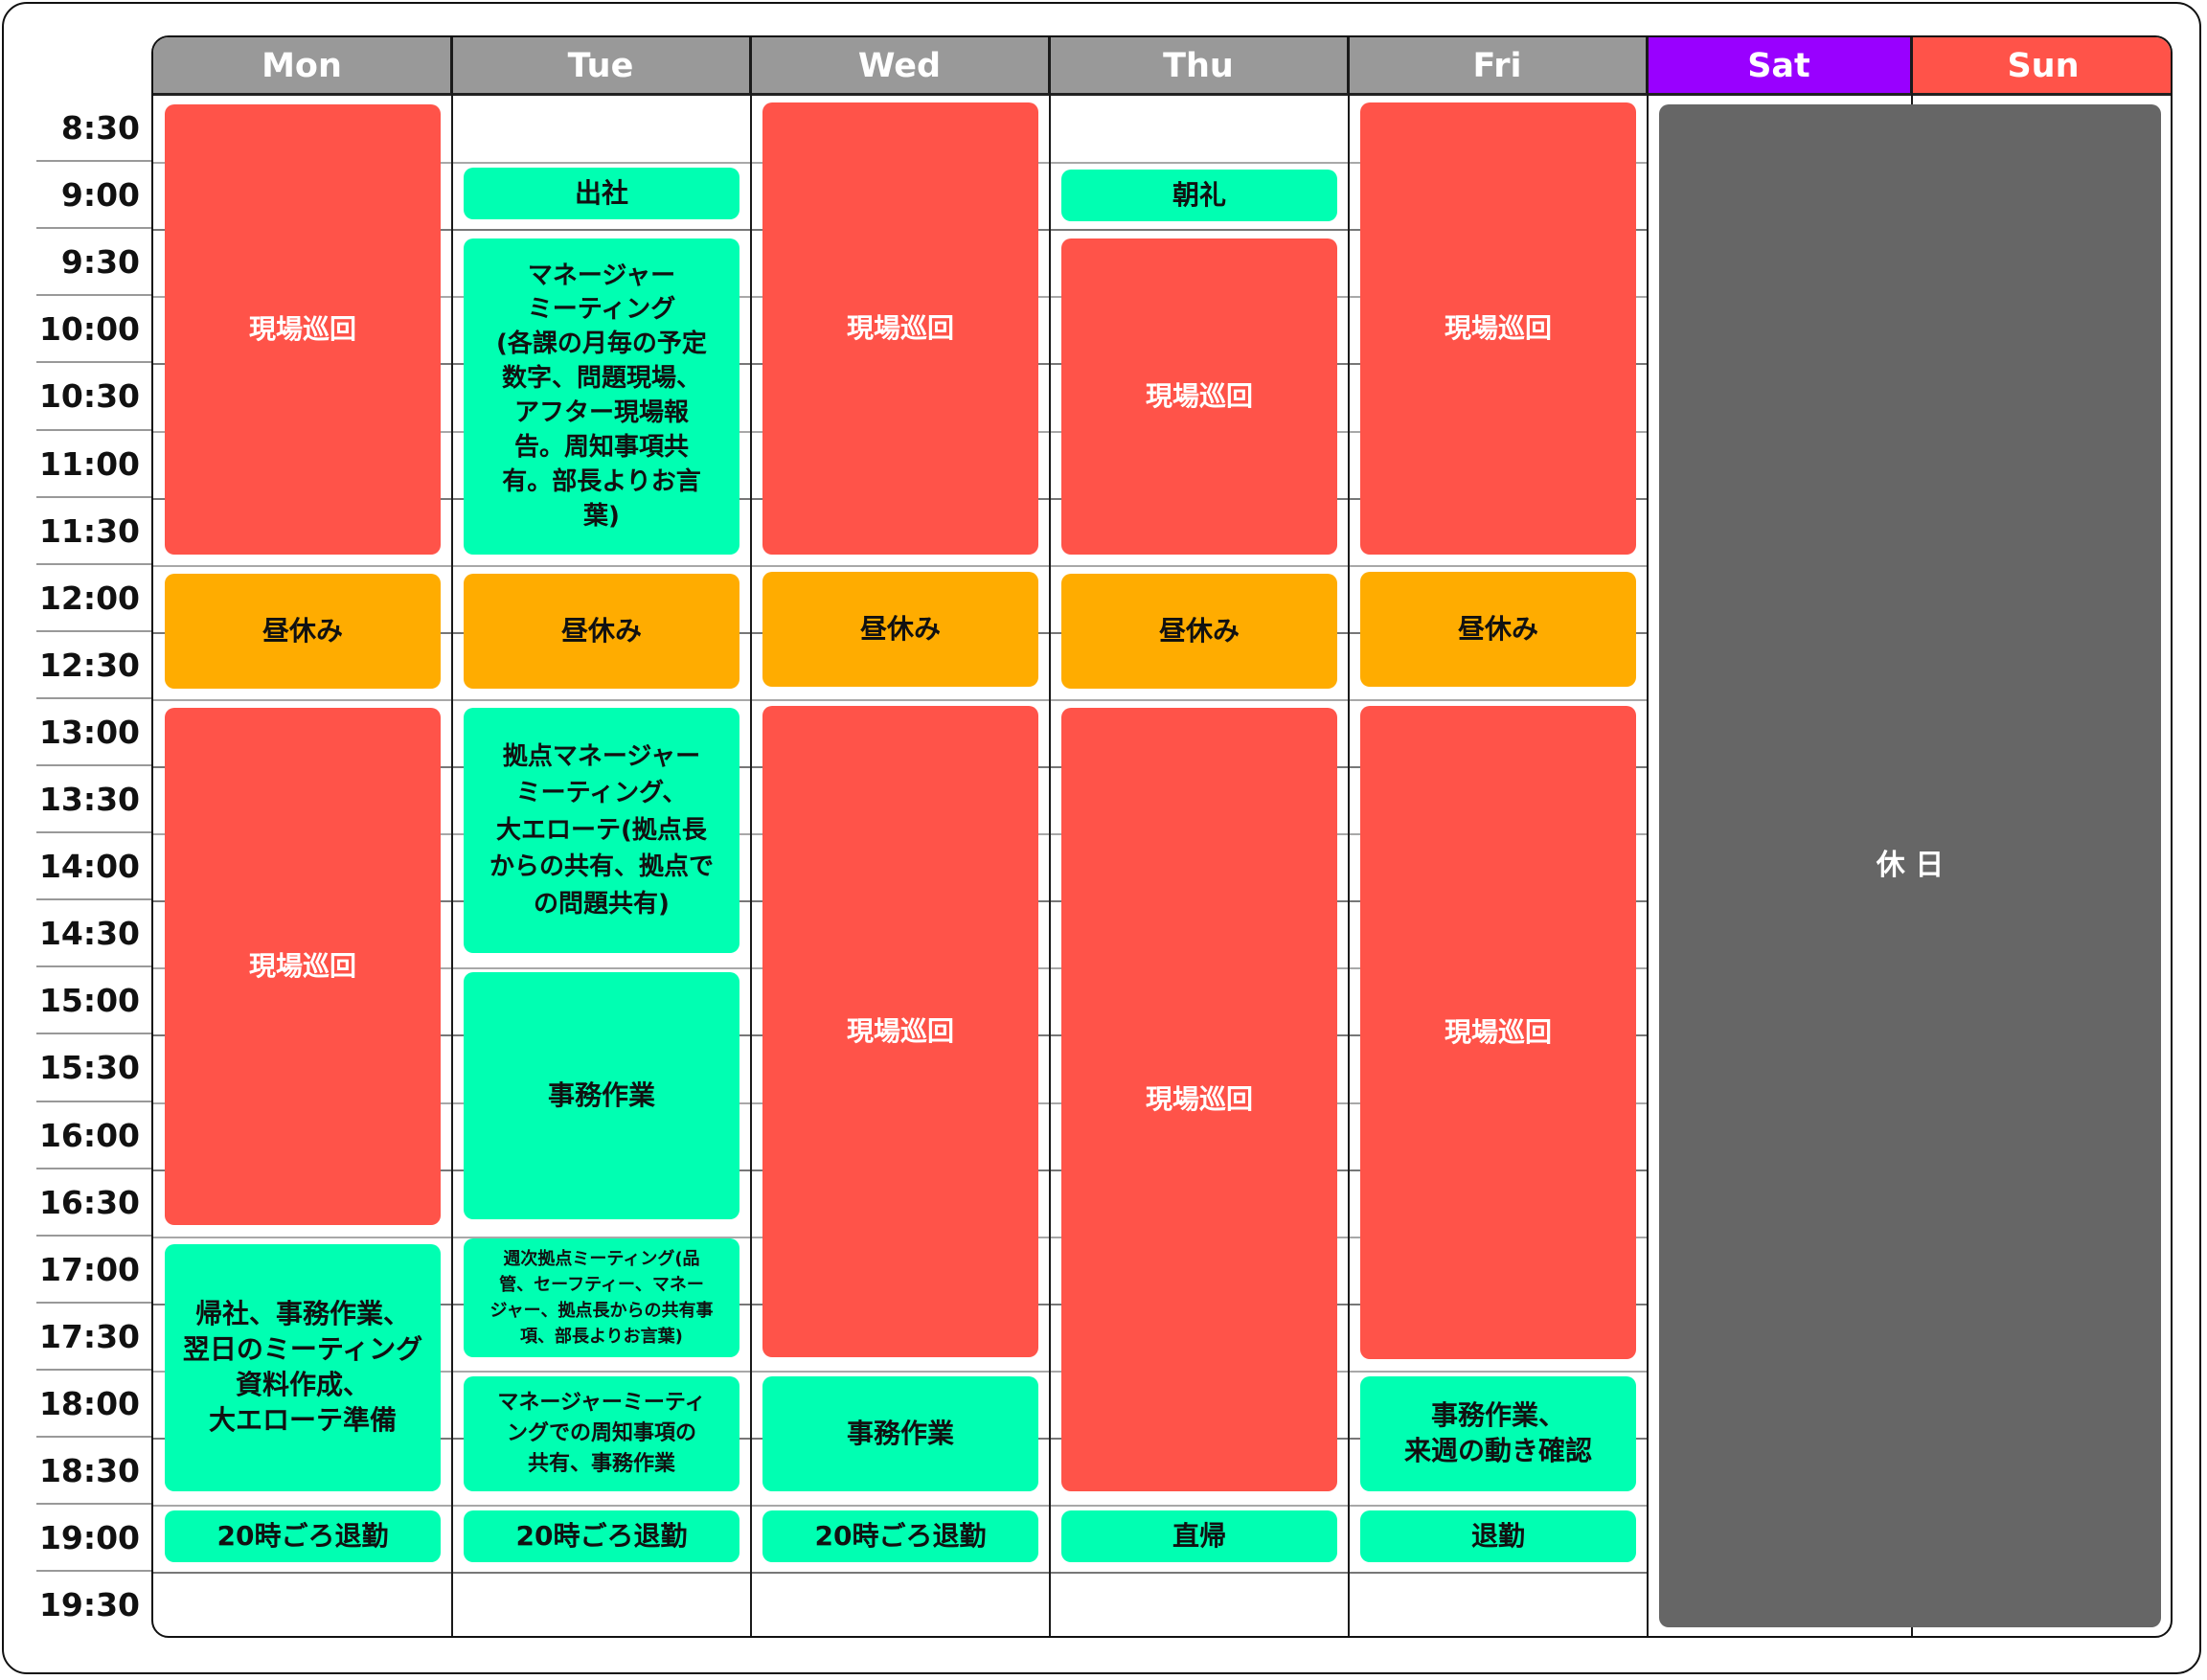 The height and width of the screenshot is (1680, 2207). Describe the element at coordinates (900, 66) in the screenshot. I see `header-wed: Wed` at that location.